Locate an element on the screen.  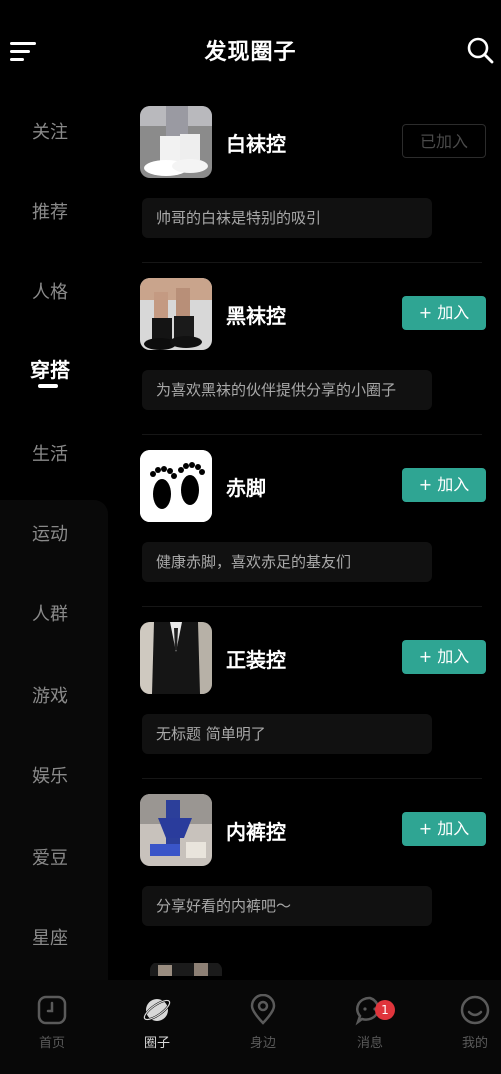
tab-nearby: 身边 is located at coordinates (263, 1022).